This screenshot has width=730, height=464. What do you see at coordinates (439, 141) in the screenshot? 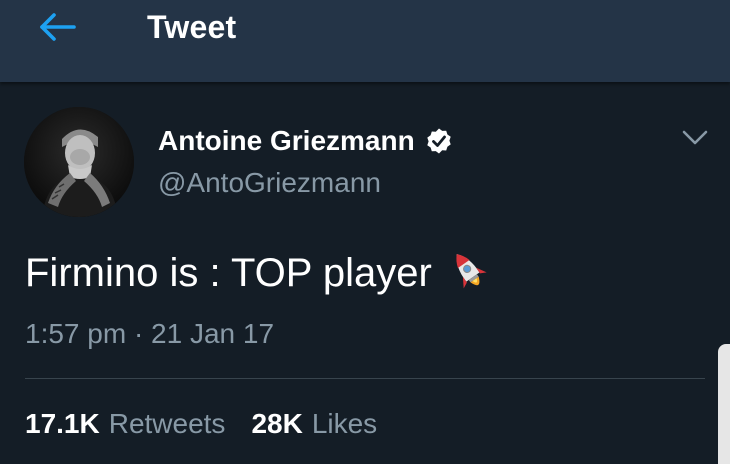
I see `verified-badge-icon` at bounding box center [439, 141].